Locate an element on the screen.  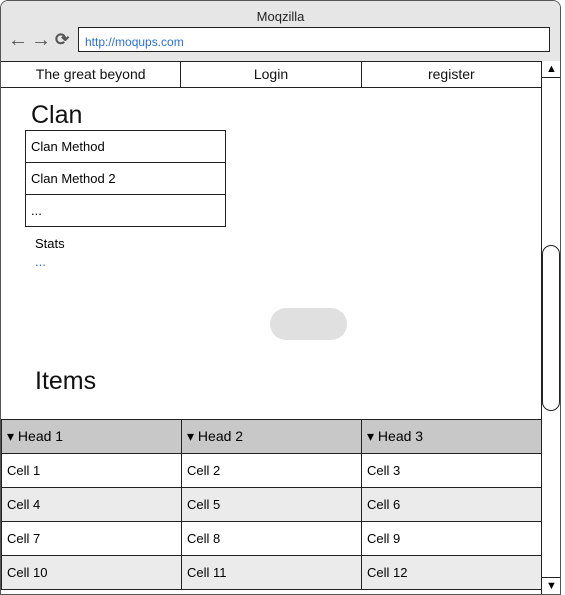
table-cell: Cell 11 is located at coordinates (271, 572).